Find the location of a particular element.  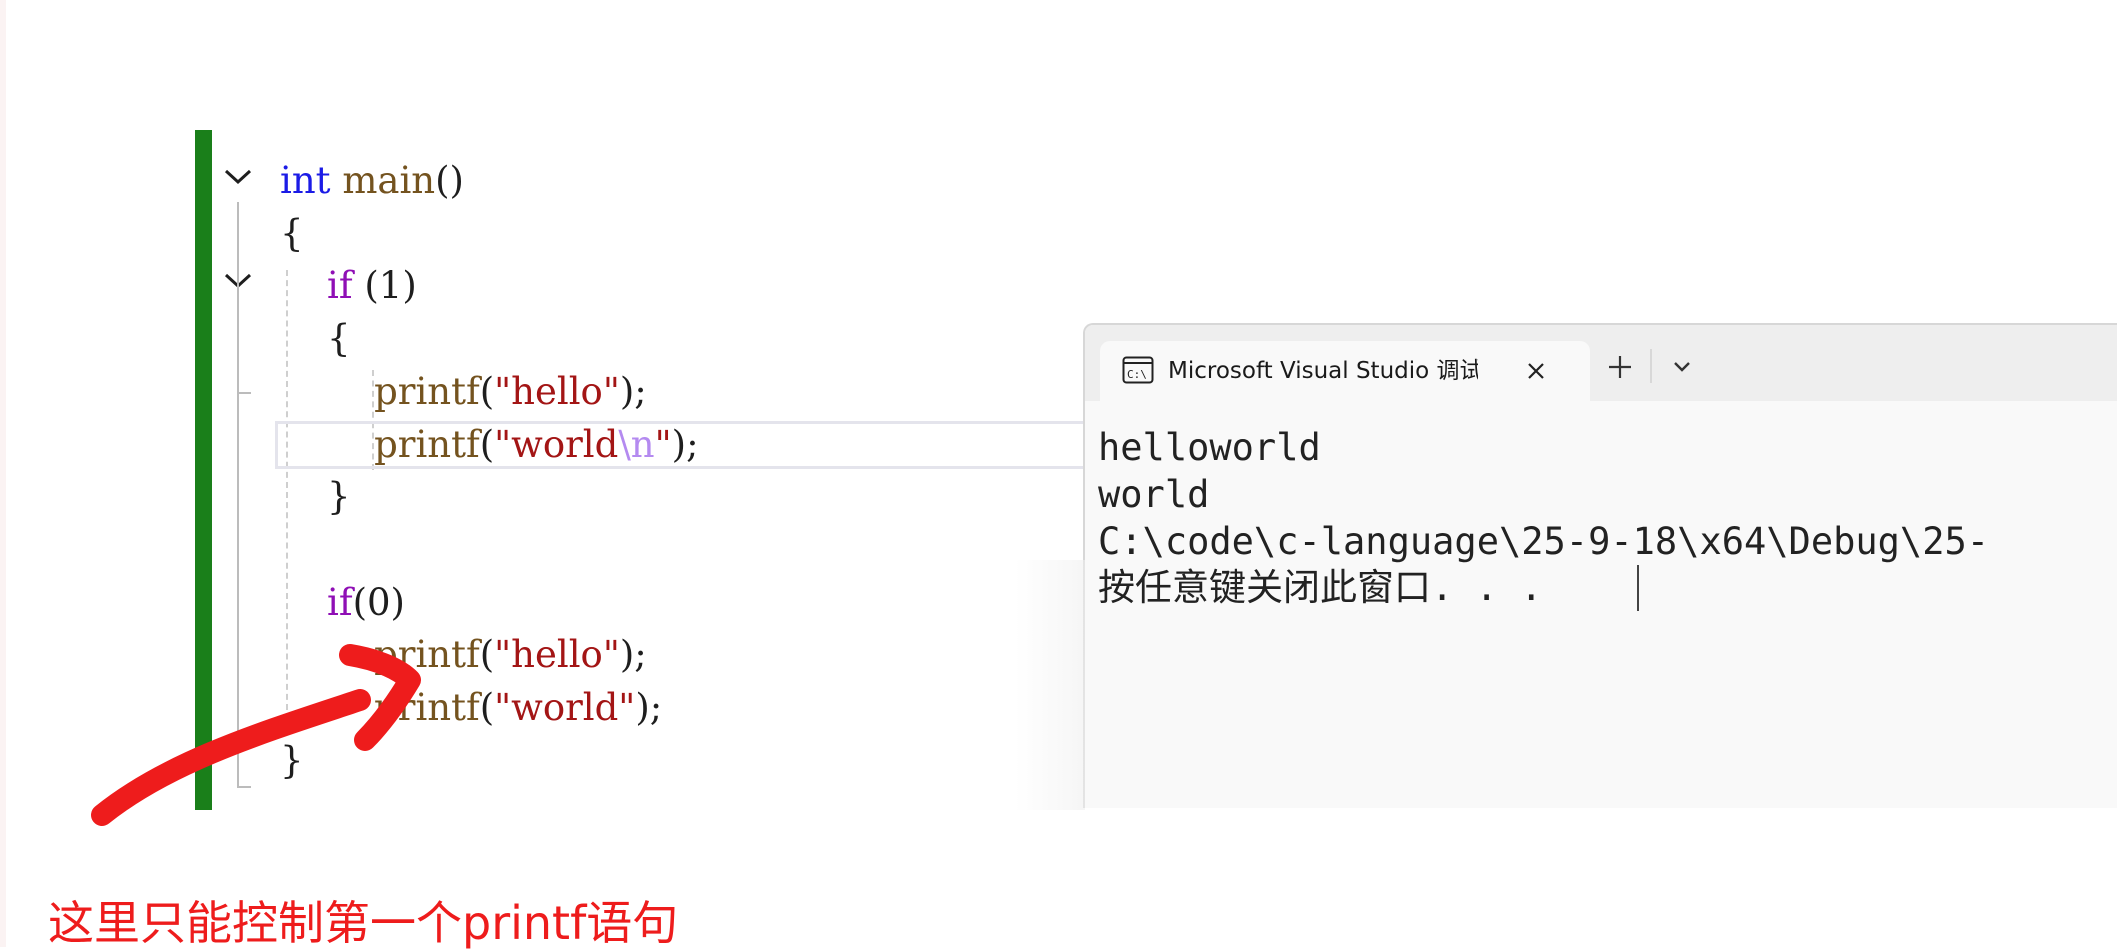

annotation-text: 这里只能控制第一个printf语句 is located at coordinates (363, 923).